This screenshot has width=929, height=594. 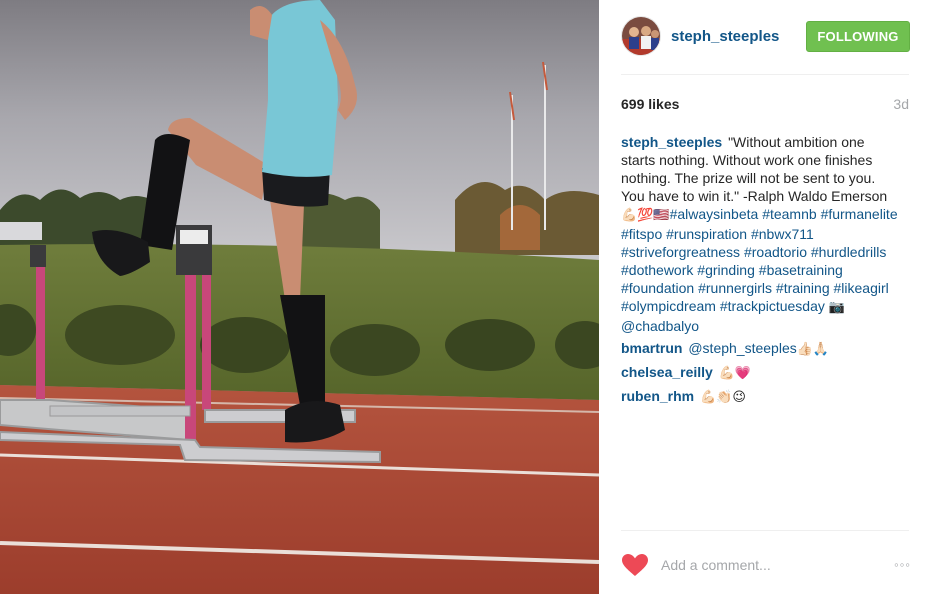 What do you see at coordinates (735, 373) in the screenshot?
I see `comment-text: 💪🏻💗` at bounding box center [735, 373].